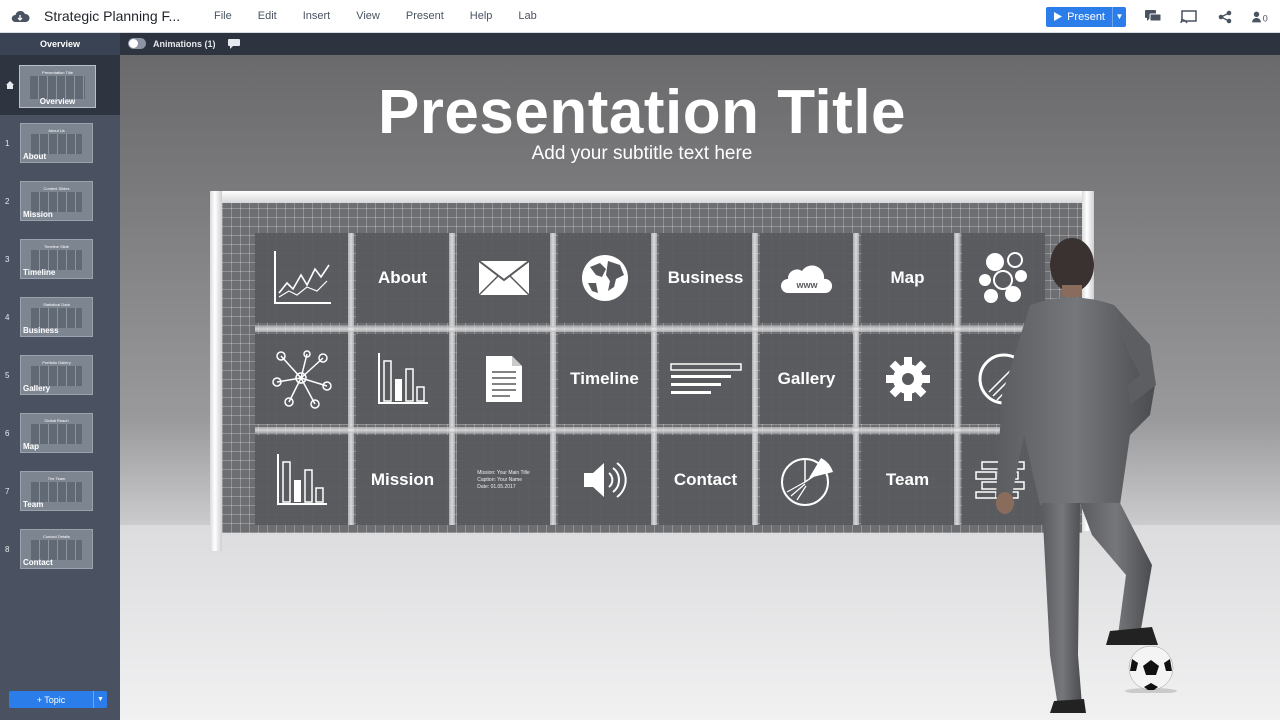 The image size is (1280, 720). What do you see at coordinates (56, 362) in the screenshot?
I see `thumb-title: Portfolio Gallery` at bounding box center [56, 362].